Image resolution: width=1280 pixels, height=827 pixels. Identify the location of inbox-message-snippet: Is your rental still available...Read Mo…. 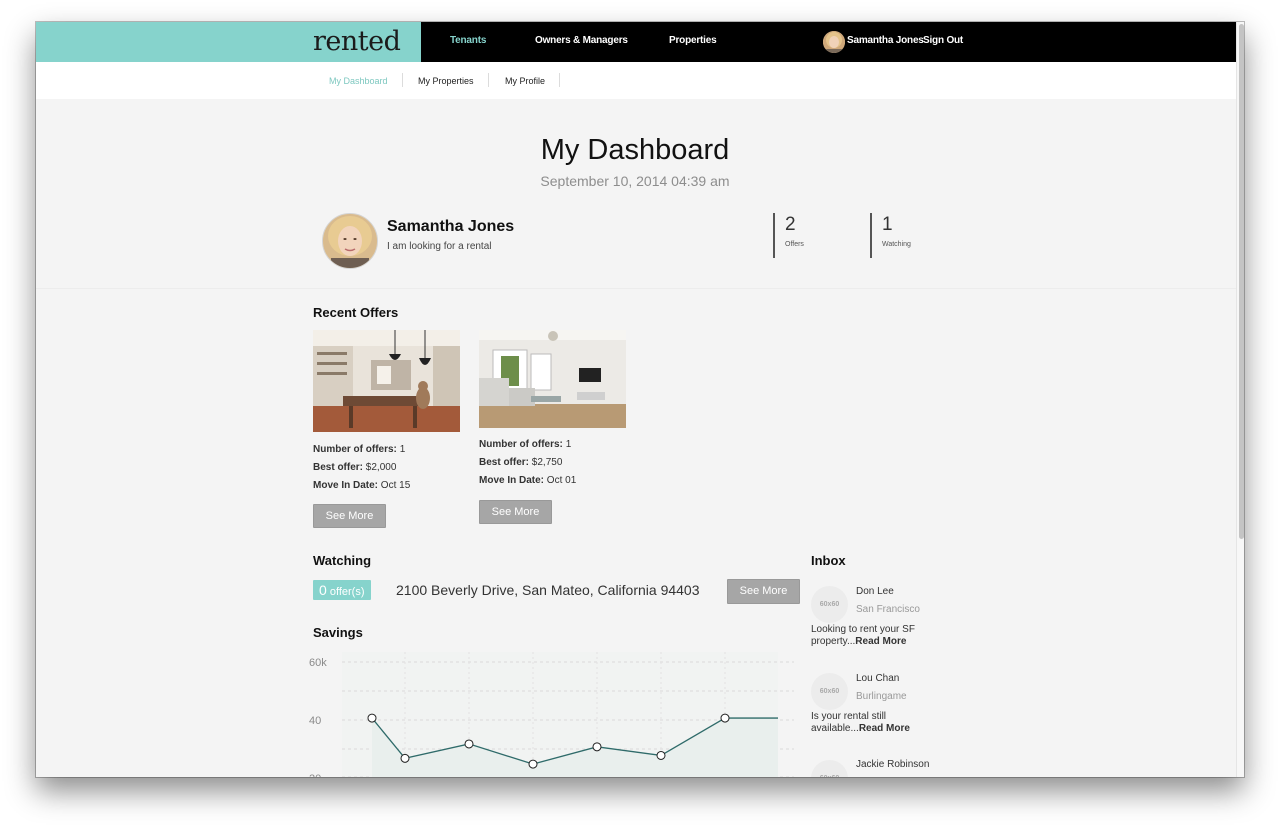
(860, 722).